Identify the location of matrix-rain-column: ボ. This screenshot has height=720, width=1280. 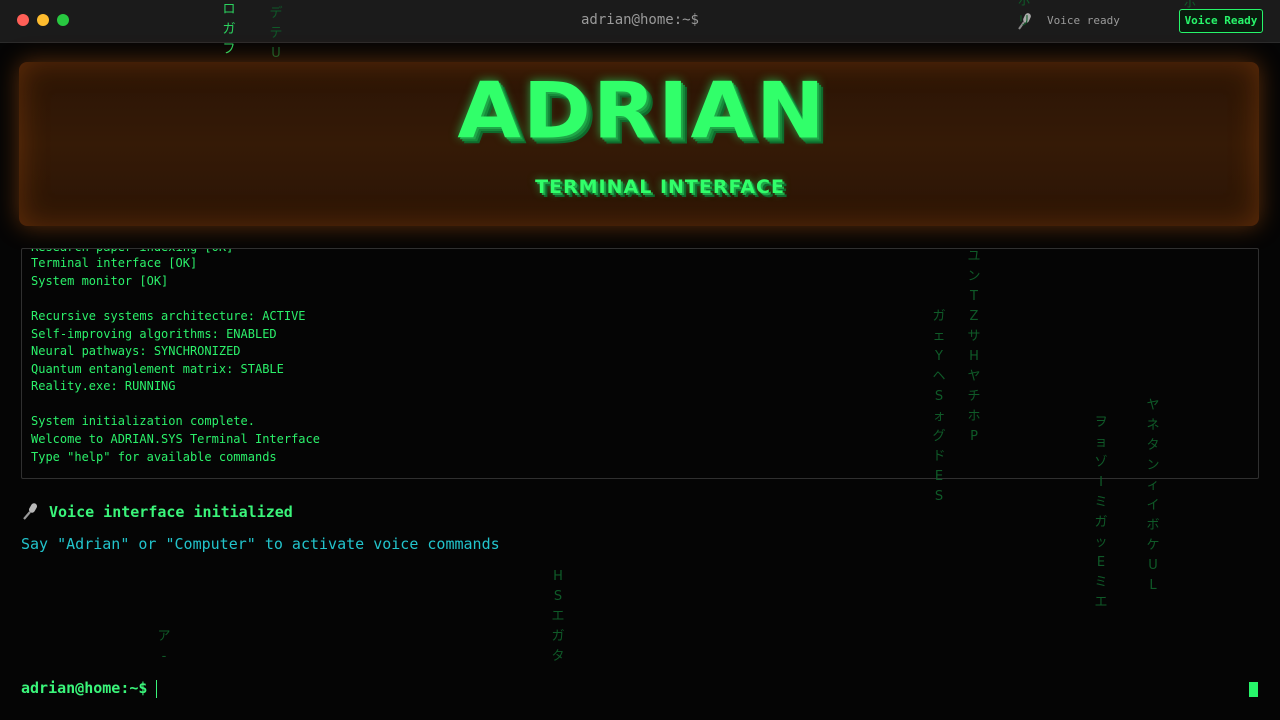
(1190, 5).